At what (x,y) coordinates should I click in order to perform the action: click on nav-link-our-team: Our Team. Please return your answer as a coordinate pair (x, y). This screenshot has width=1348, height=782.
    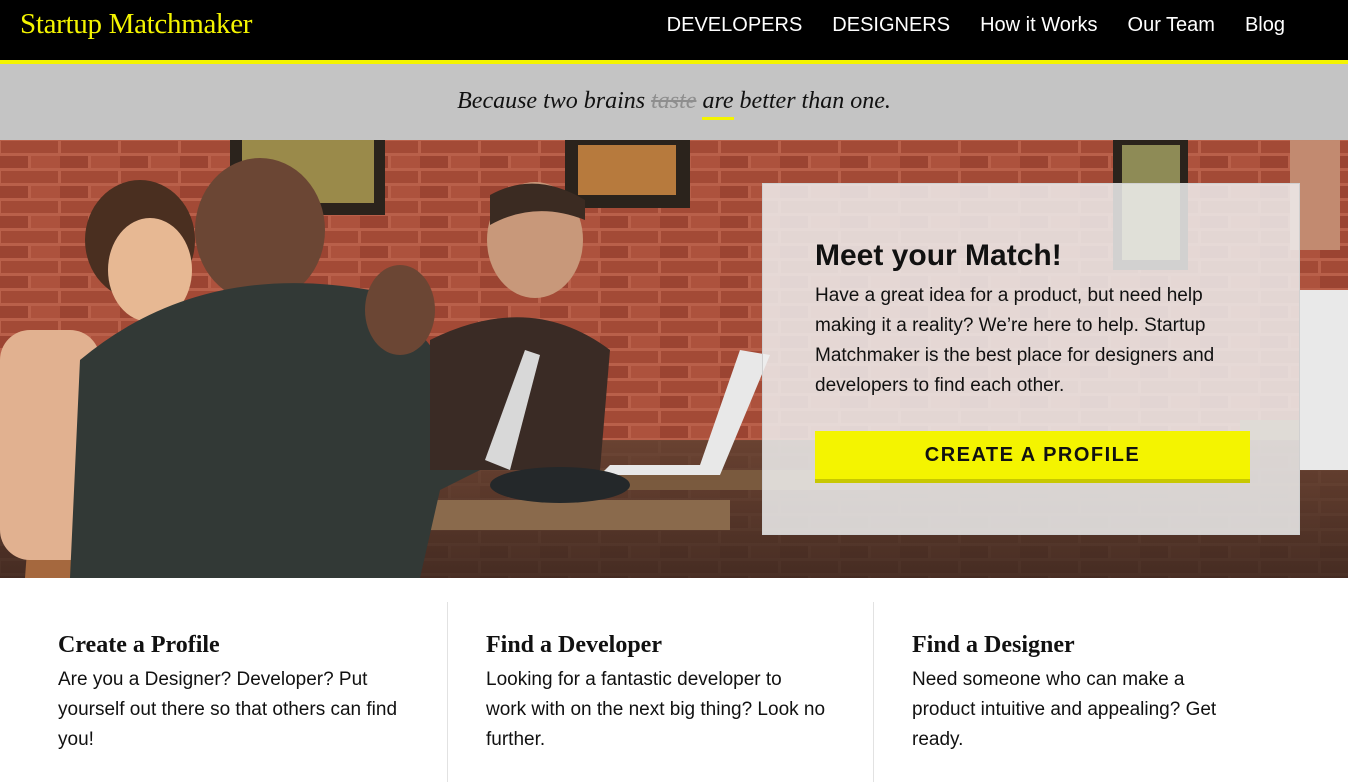
    Looking at the image, I should click on (1171, 25).